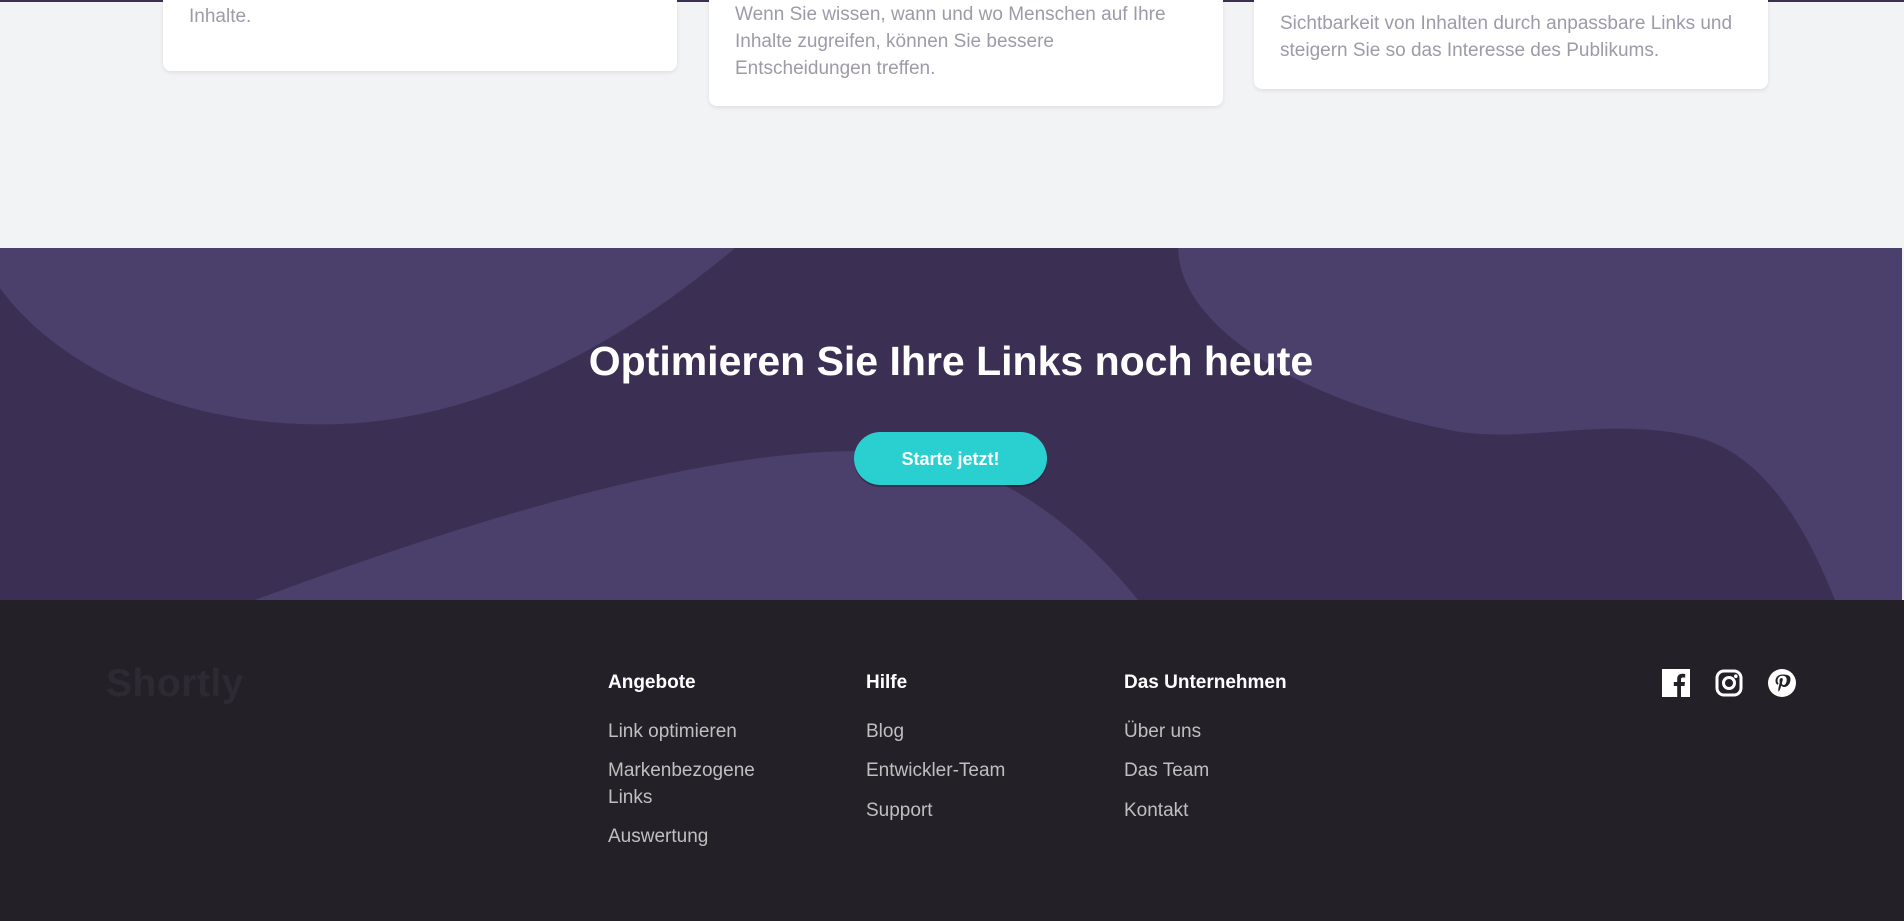 The image size is (1904, 921). Describe the element at coordinates (175, 684) in the screenshot. I see `footer-logo: Shortly` at that location.